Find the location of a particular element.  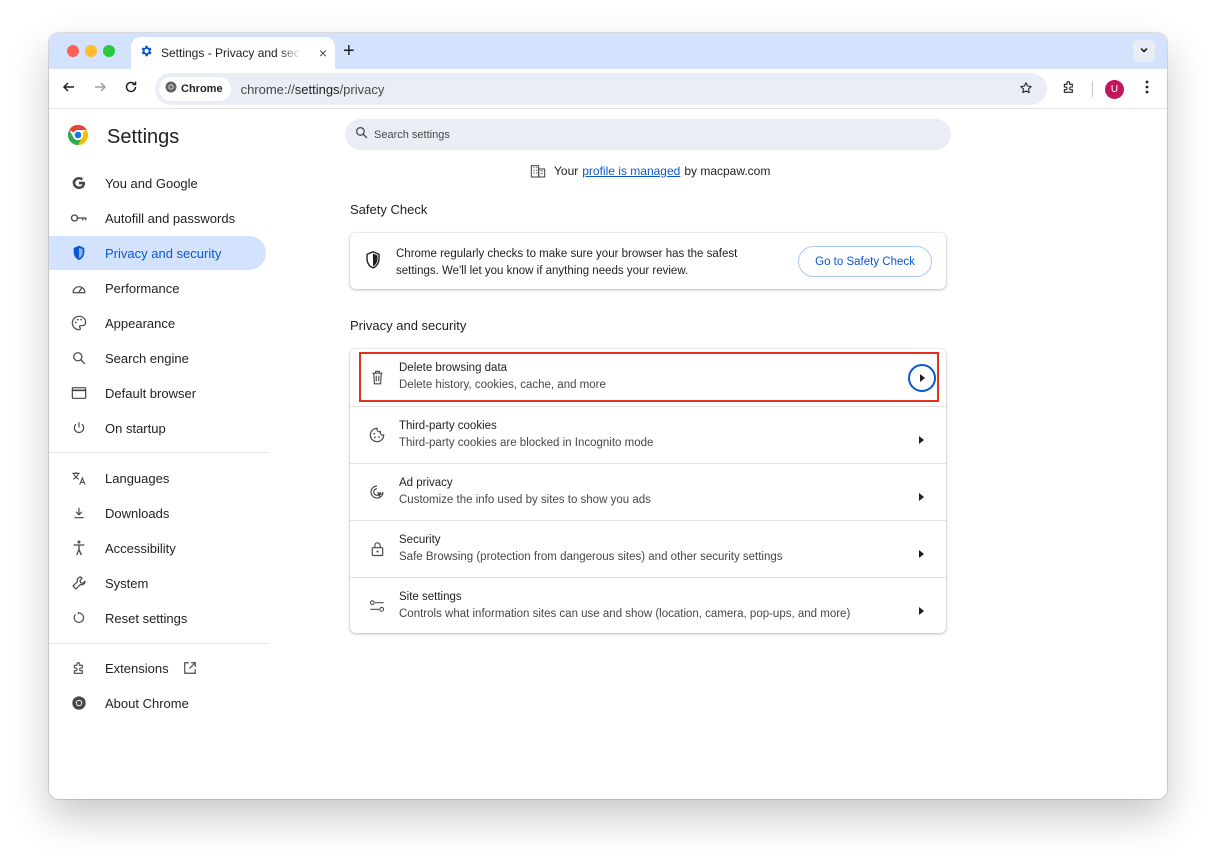

sidebar-item-search-engine: Search engine is located at coordinates (157, 358).